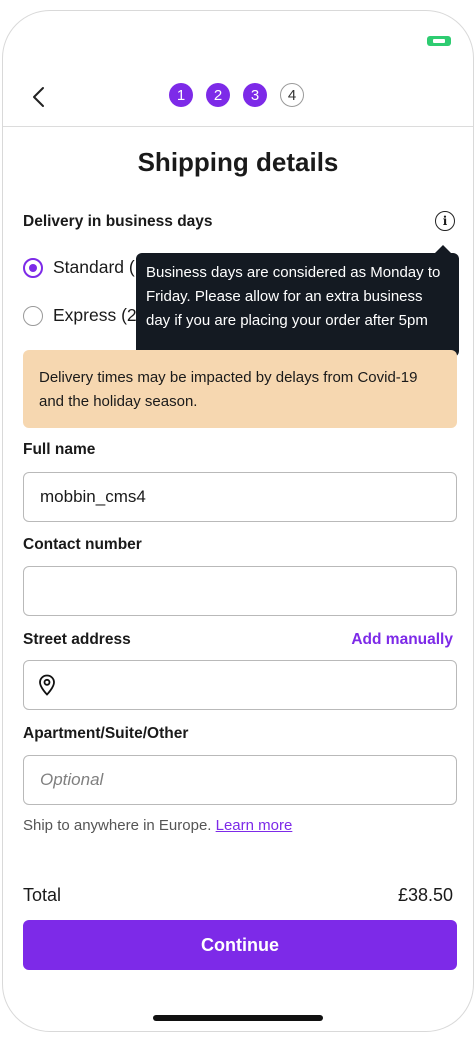 The image size is (476, 1042). Describe the element at coordinates (77, 639) in the screenshot. I see `street-address-label: Street address` at that location.